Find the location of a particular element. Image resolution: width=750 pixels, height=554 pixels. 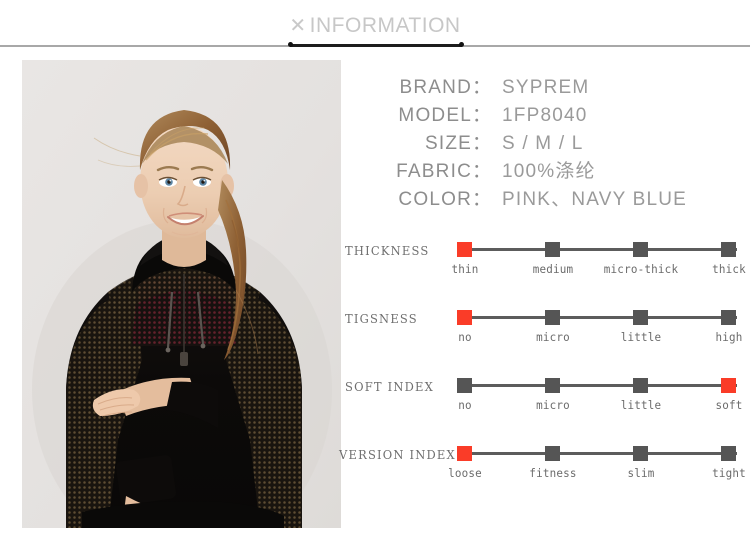

scale-tigsness: TIGSNESS no micro little high is located at coordinates (545, 340).